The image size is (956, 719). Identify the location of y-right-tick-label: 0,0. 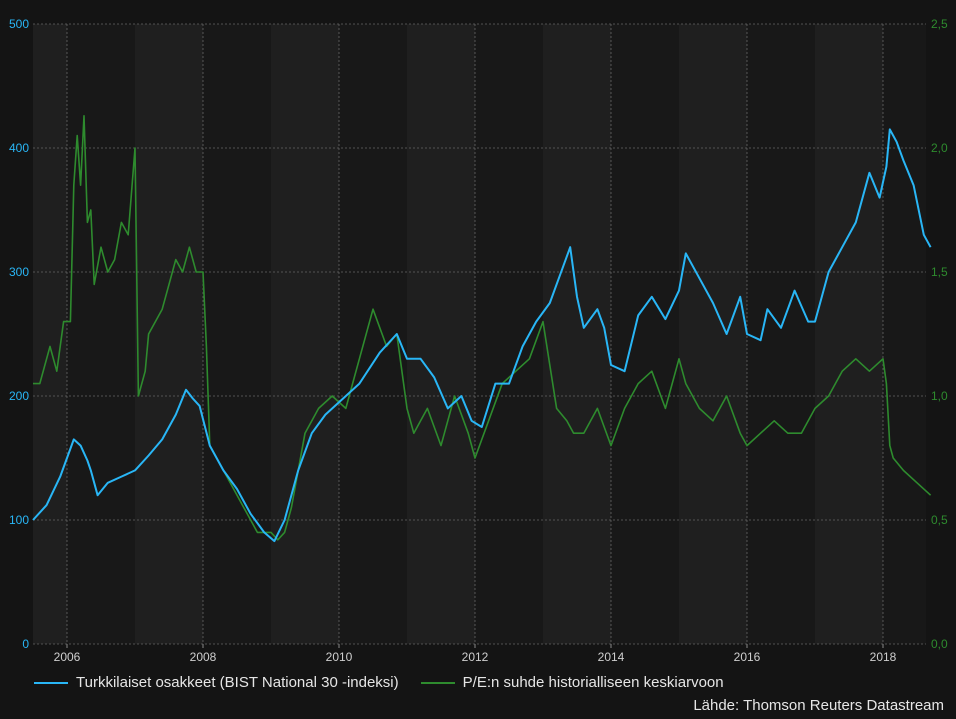
(939, 644).